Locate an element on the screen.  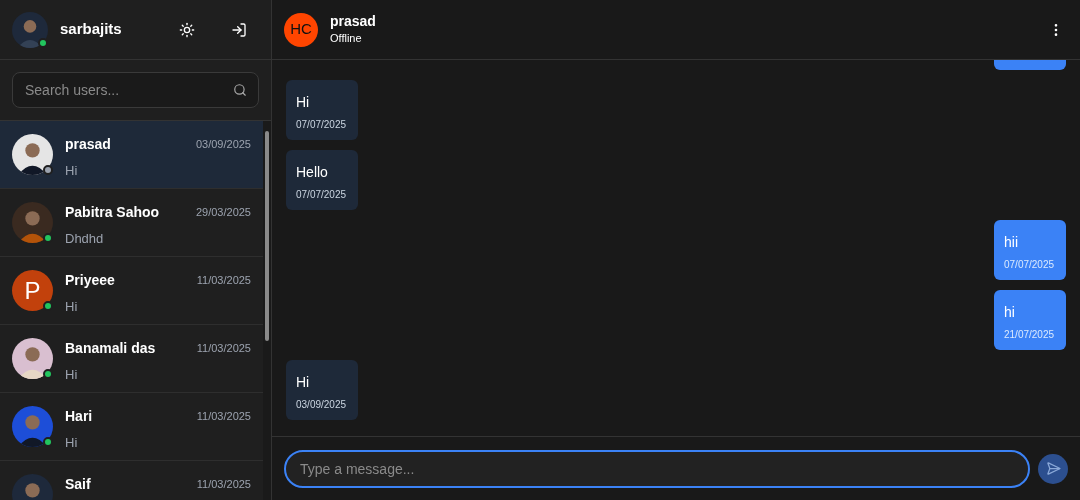
contact-item: P Priyeee 11/03/2025 Hi is located at coordinates (131, 291).